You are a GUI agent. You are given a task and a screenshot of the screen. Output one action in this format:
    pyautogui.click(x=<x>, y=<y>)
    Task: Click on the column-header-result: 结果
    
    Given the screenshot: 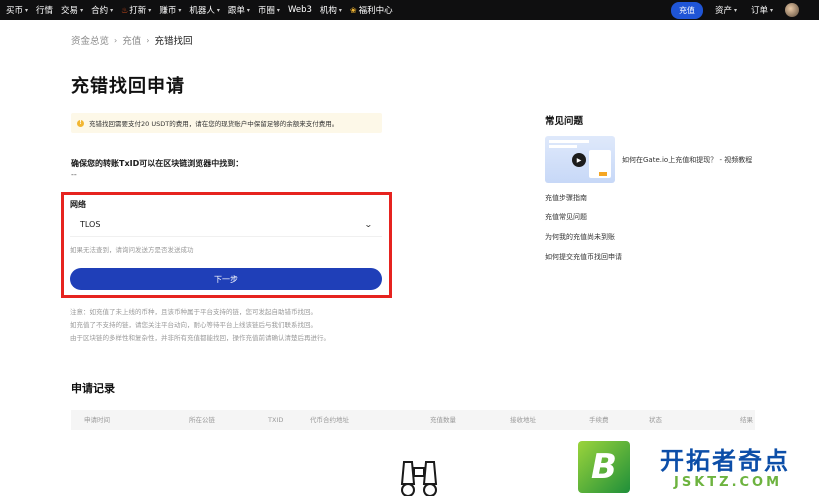 What is the action you would take?
    pyautogui.click(x=746, y=420)
    